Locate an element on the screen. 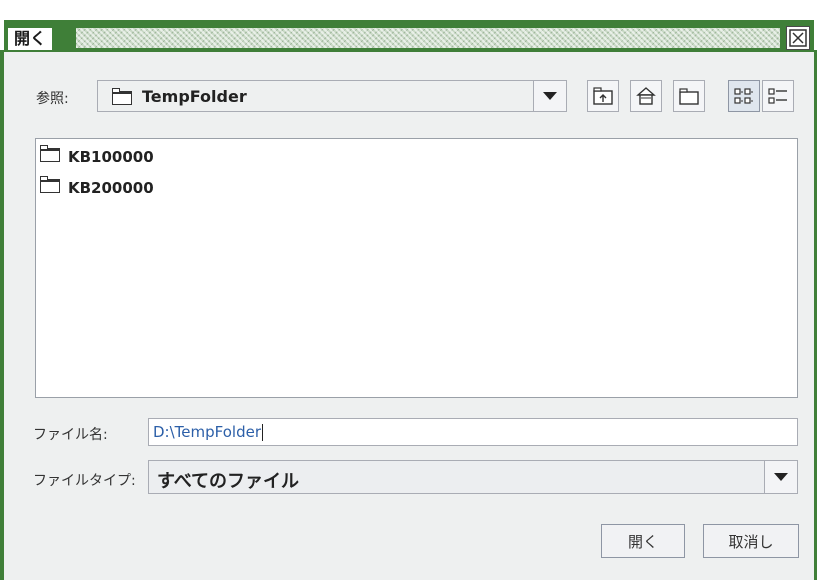 The width and height of the screenshot is (817, 580). cancel-button: 取消し is located at coordinates (751, 541).